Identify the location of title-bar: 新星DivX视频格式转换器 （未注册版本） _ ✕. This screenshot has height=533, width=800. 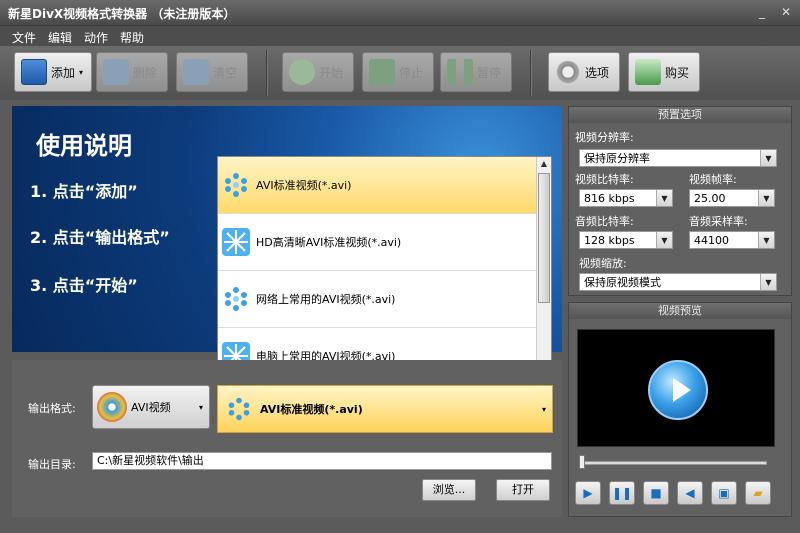
(400, 13).